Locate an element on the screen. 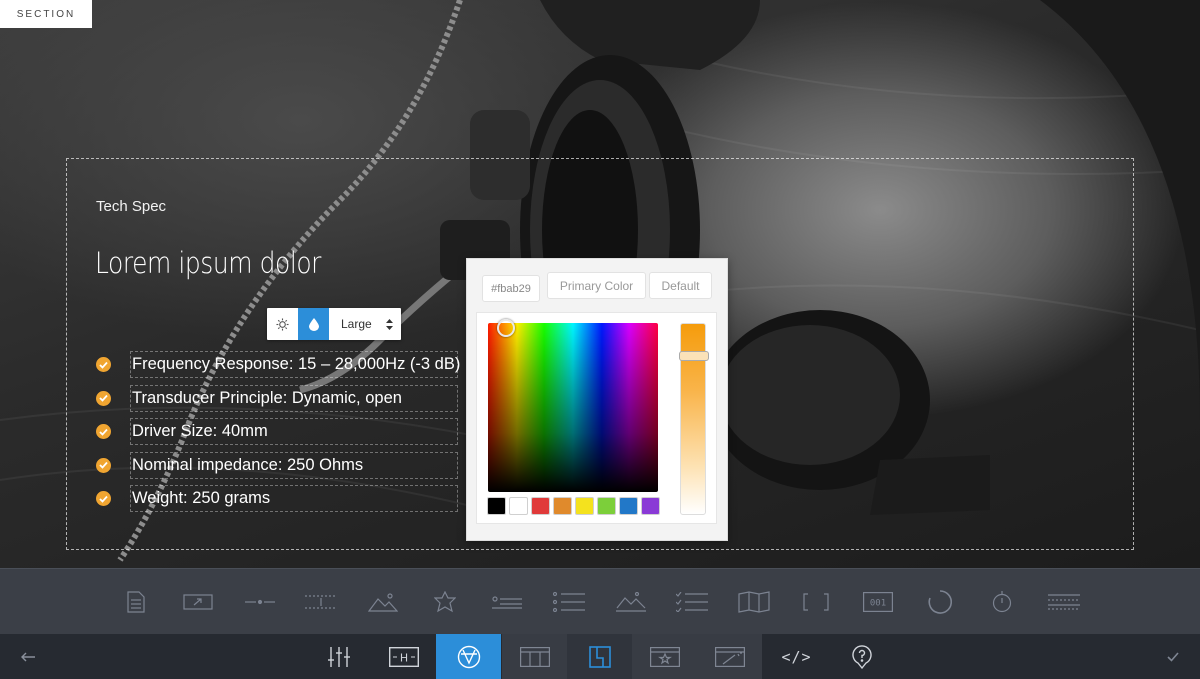 This screenshot has height=679, width=1200. spec-text: Nominal impedance: 250 Ohms is located at coordinates (294, 465).